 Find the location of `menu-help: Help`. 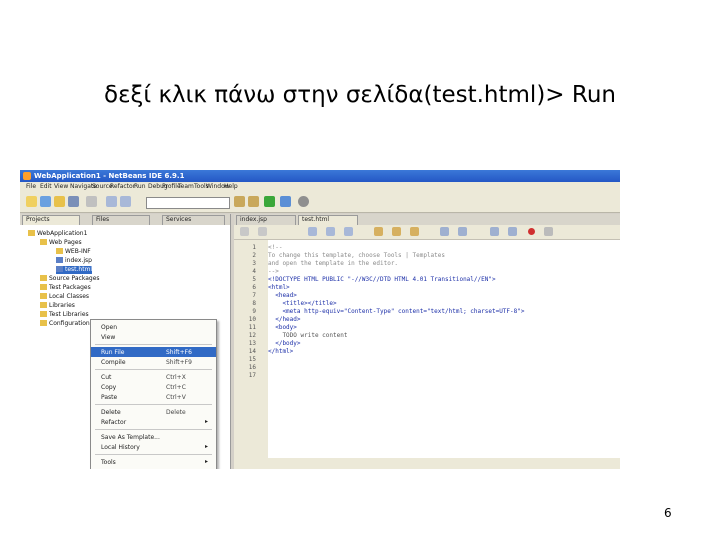

menu-help: Help is located at coordinates (231, 186).